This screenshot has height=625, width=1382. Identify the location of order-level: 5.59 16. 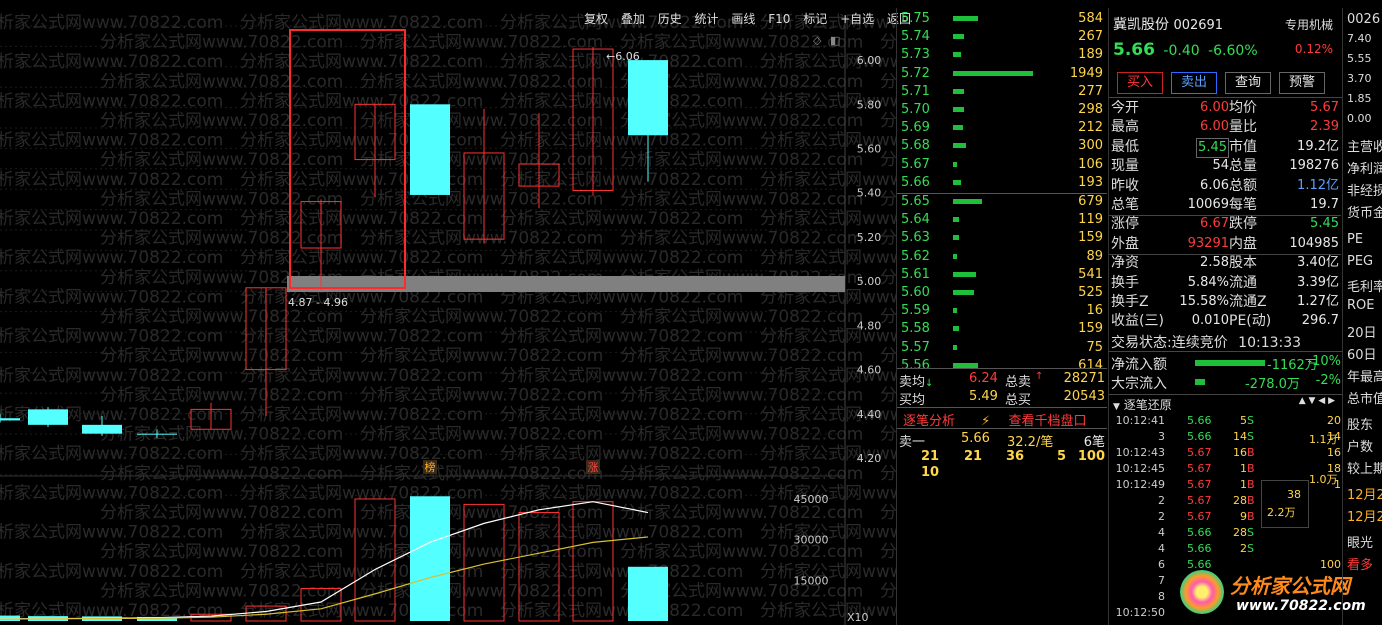
(1002, 311).